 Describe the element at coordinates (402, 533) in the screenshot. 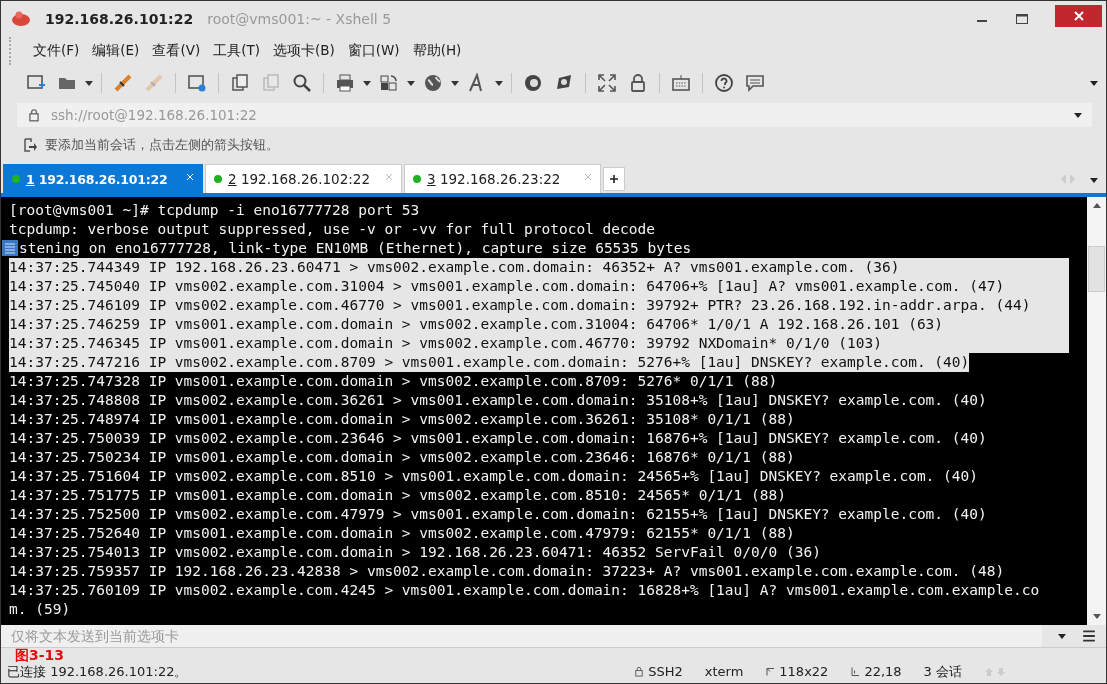

I see `terminal-line: 14:37:25.752640 IP vms001.example.com.domain > vms002.example.com.47979: 62155* 0/1/1 (88)` at that location.